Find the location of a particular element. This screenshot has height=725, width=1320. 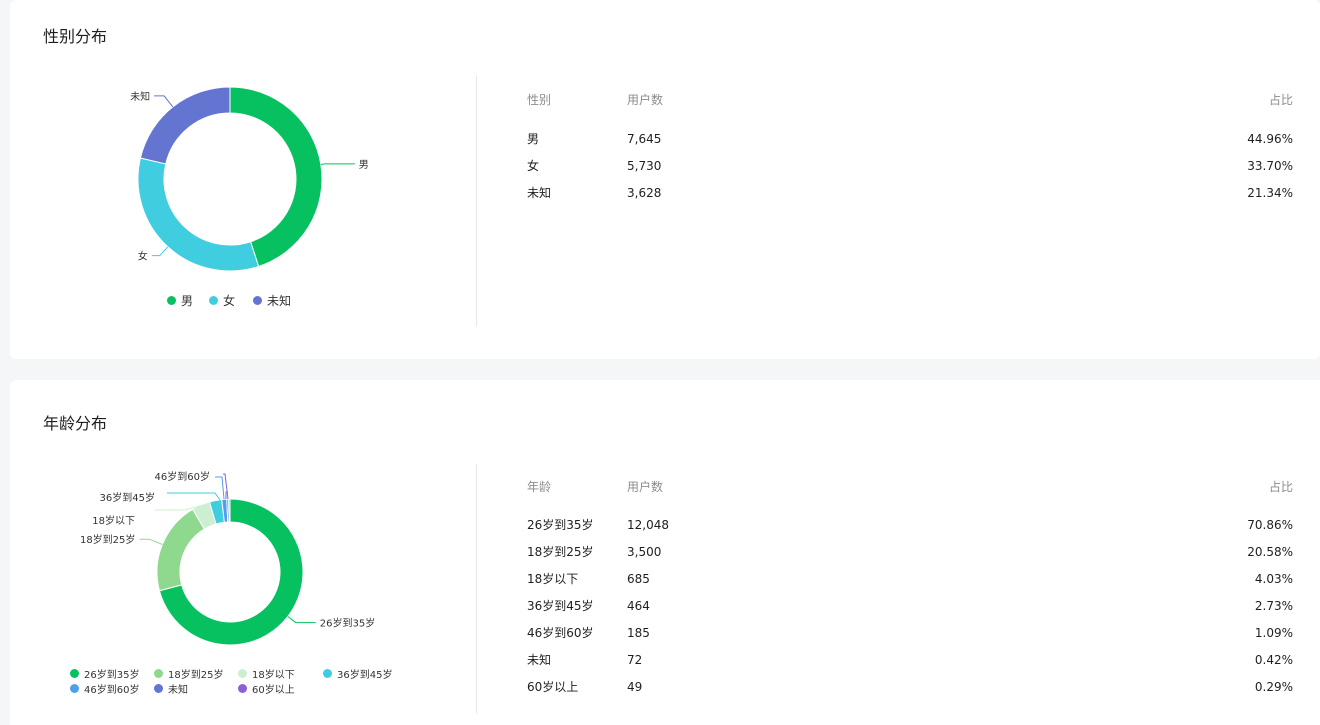

ratio-cell: 70.86% is located at coordinates (1270, 525).